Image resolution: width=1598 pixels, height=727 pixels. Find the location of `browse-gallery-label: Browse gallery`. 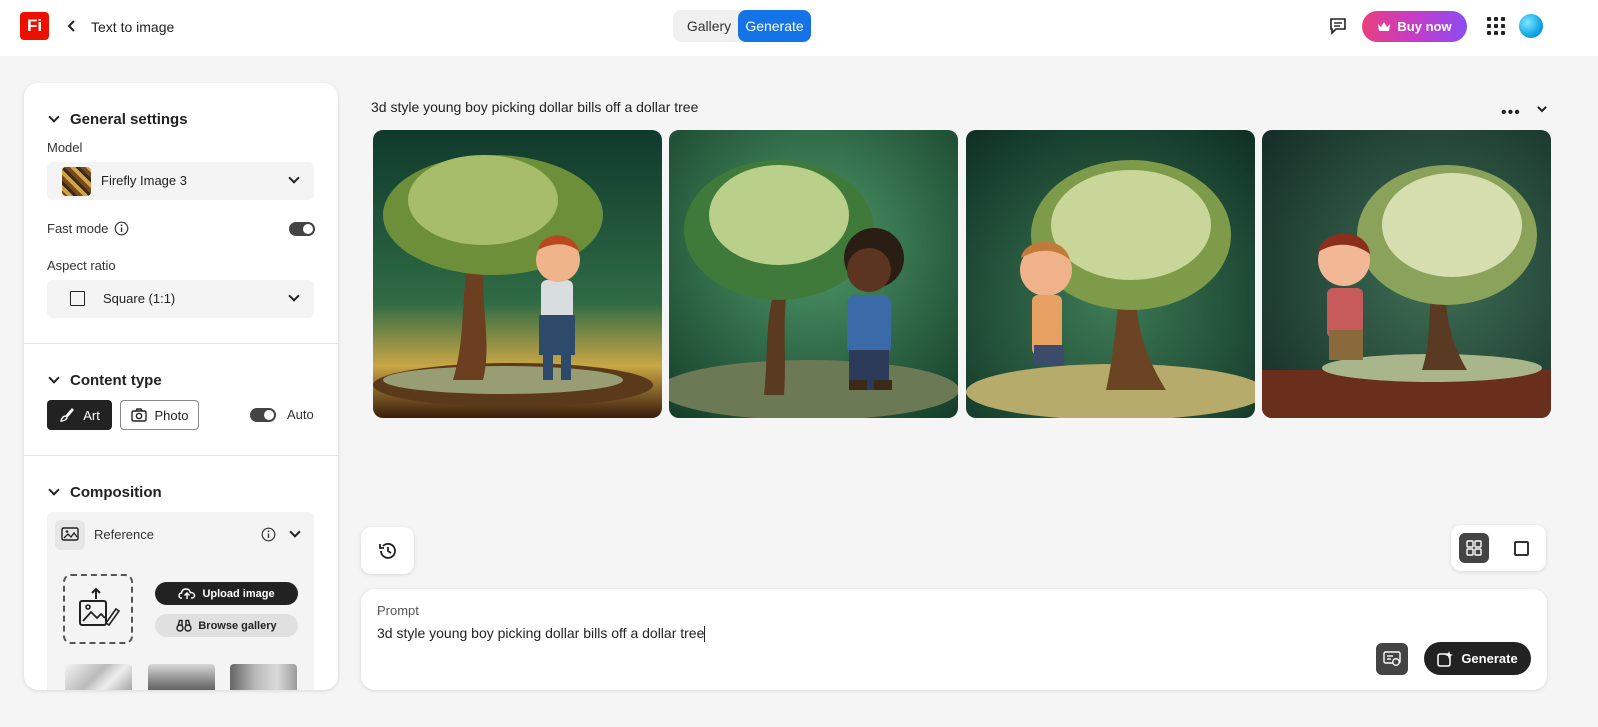

browse-gallery-label: Browse gallery is located at coordinates (237, 625).